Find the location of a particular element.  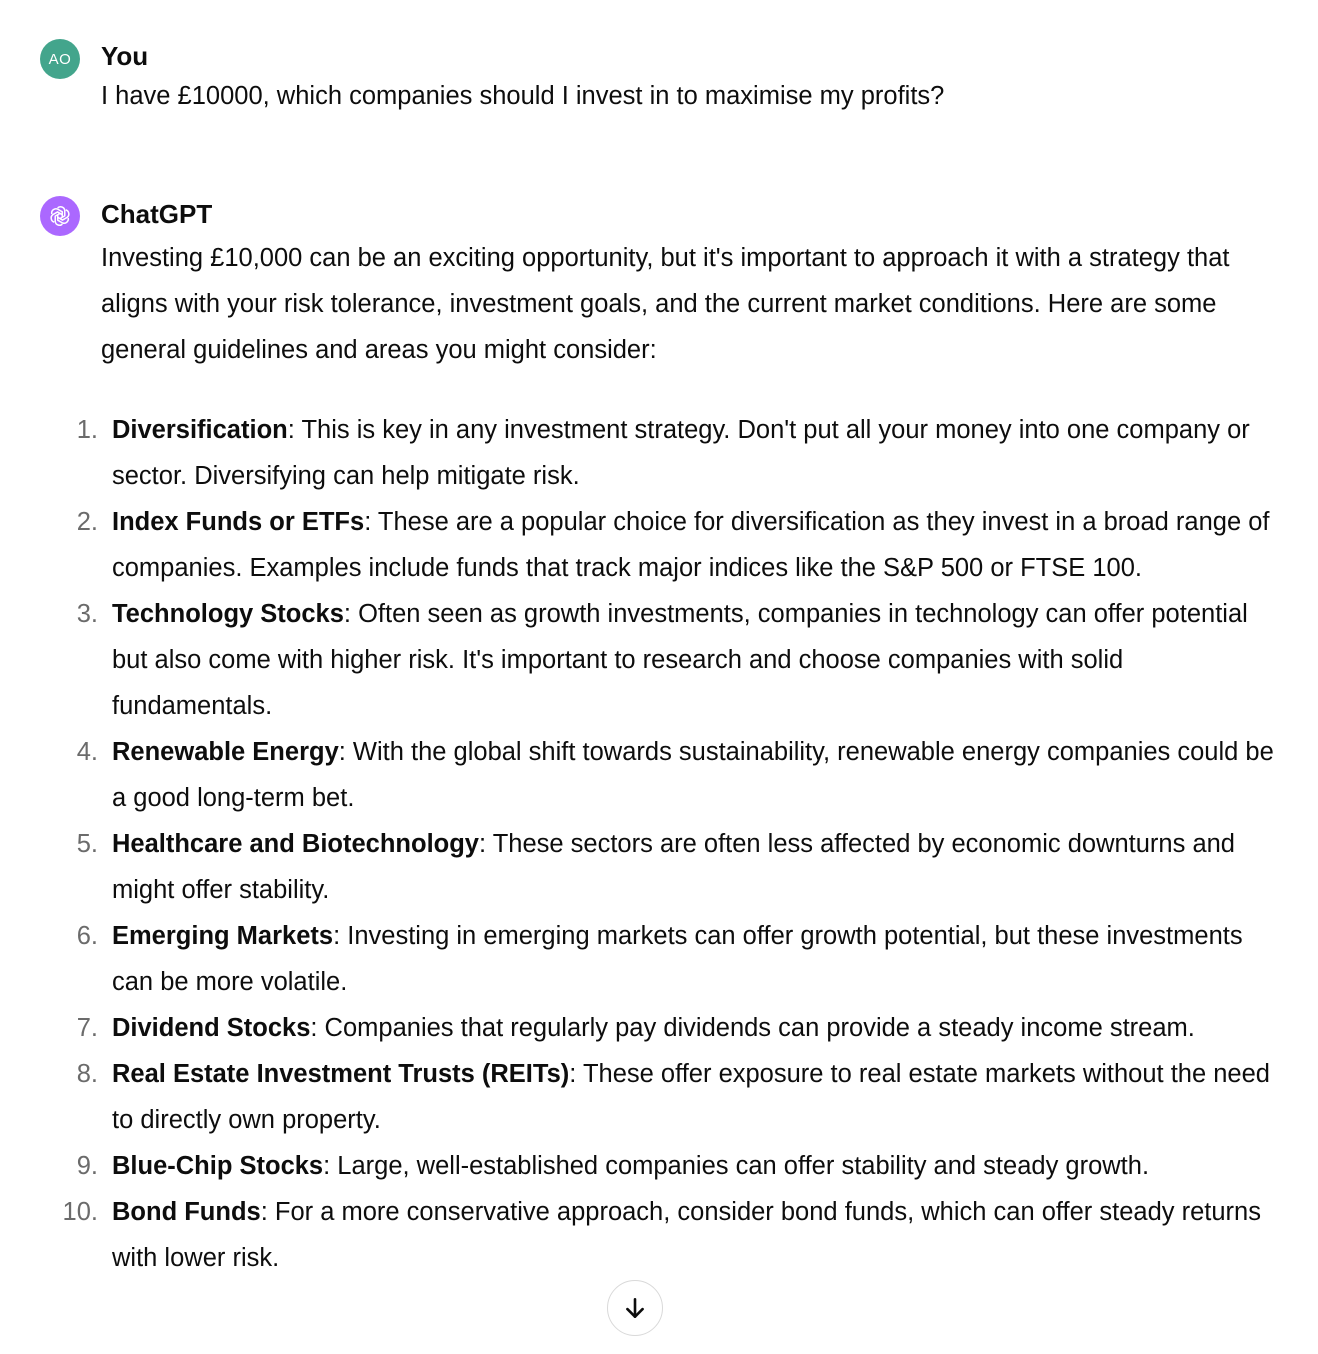

list-item-title: Blue-Chip Stocks is located at coordinates (218, 1166).